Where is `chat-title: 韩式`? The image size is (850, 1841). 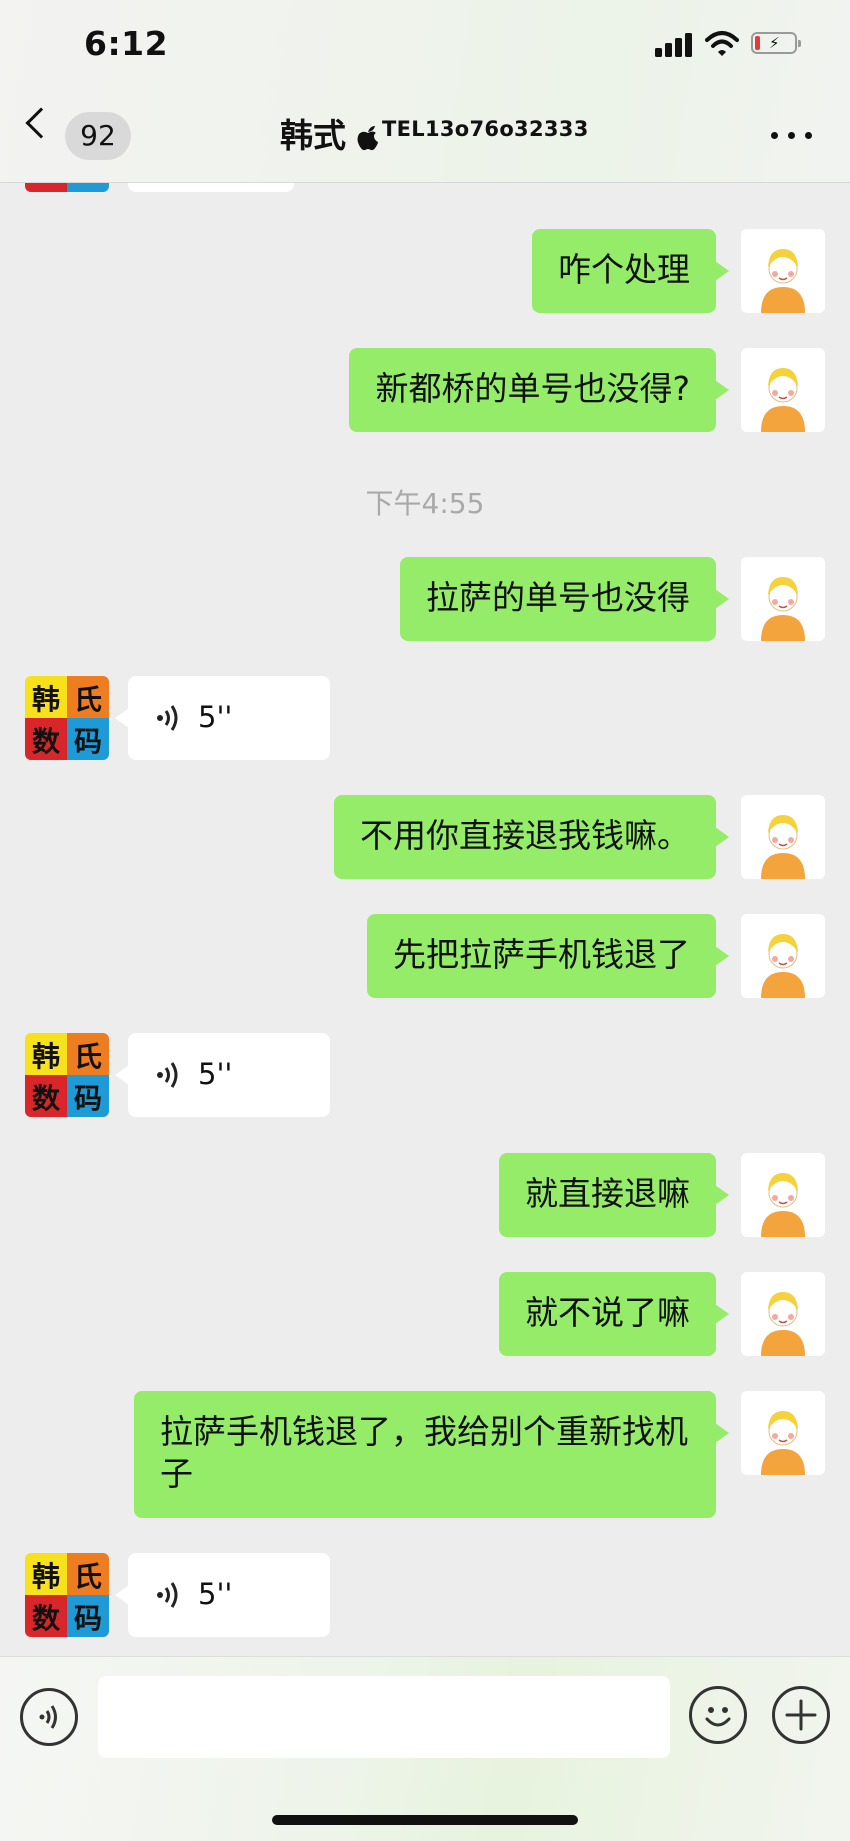 chat-title: 韩式 is located at coordinates (313, 135).